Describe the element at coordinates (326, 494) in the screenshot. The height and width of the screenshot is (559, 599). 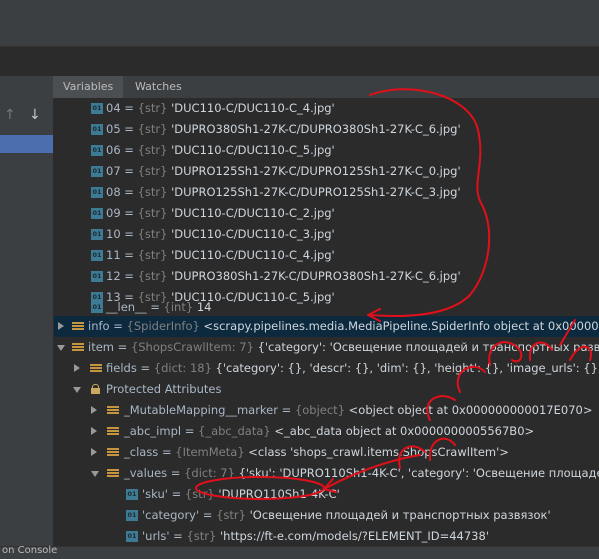
I see `tree-row-sku: 01 'sku' = {str} 'DUPRO110Sh1-4K-C'` at that location.